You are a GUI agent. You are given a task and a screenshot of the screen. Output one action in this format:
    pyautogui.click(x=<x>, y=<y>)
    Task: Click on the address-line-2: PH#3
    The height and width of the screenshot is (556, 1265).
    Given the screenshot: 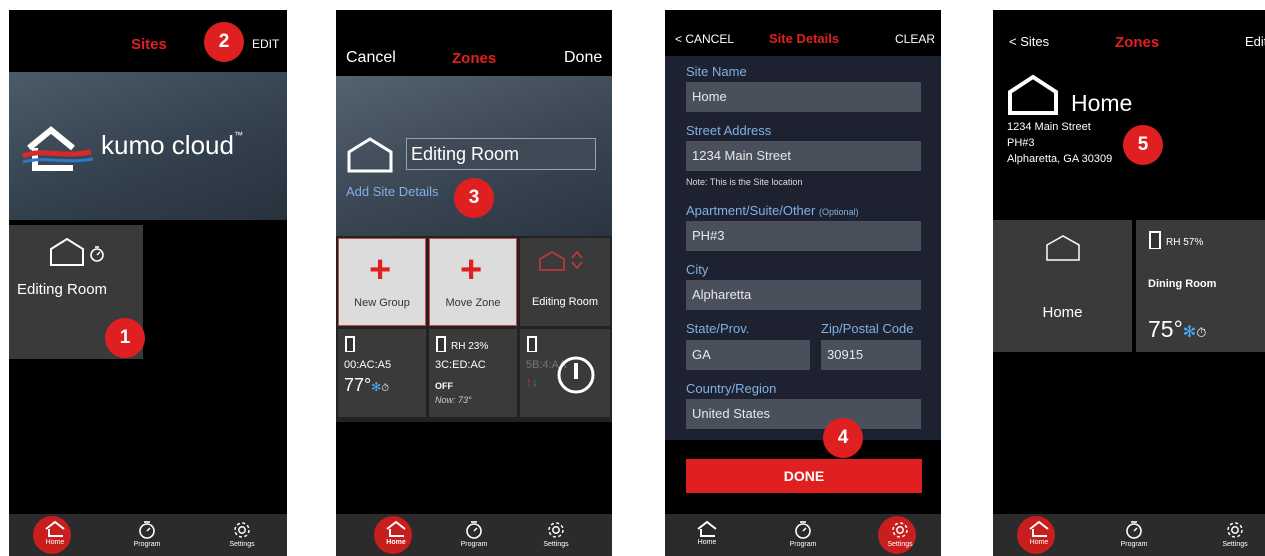 What is the action you would take?
    pyautogui.click(x=1021, y=143)
    